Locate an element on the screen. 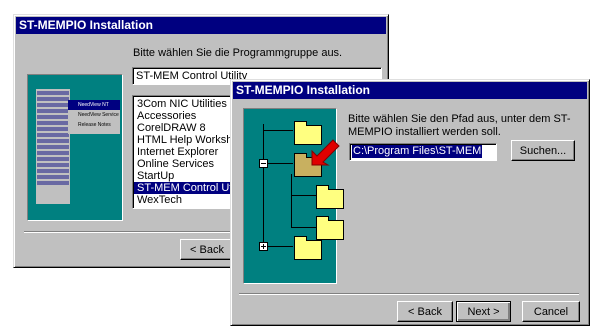 The height and width of the screenshot is (326, 594). collapse-node-icon is located at coordinates (263, 163).